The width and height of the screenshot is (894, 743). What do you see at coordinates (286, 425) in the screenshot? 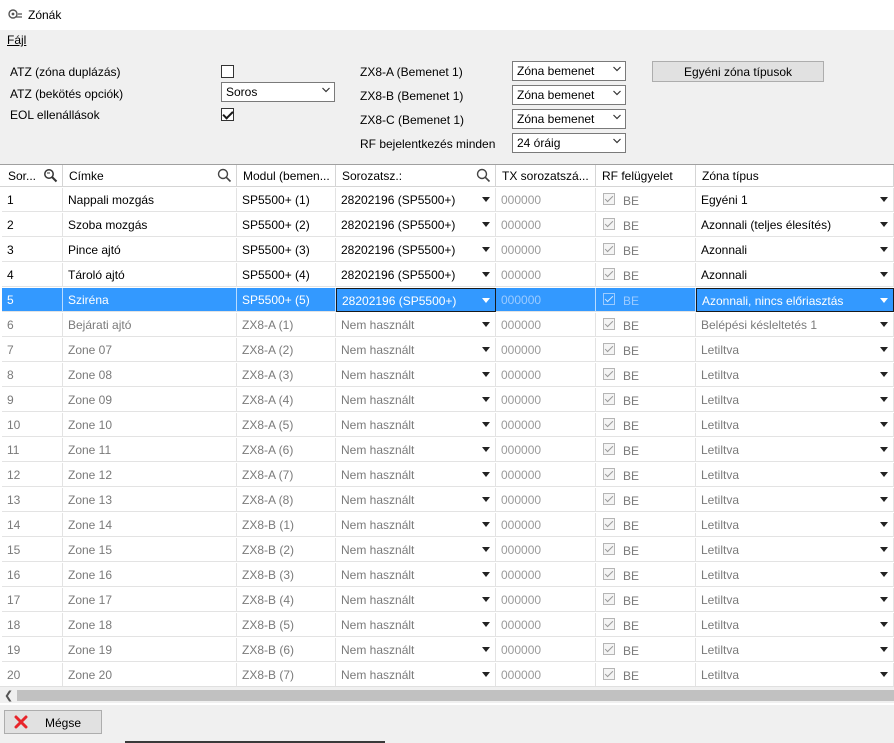
I see `module-cell: ZX8-A (5)` at bounding box center [286, 425].